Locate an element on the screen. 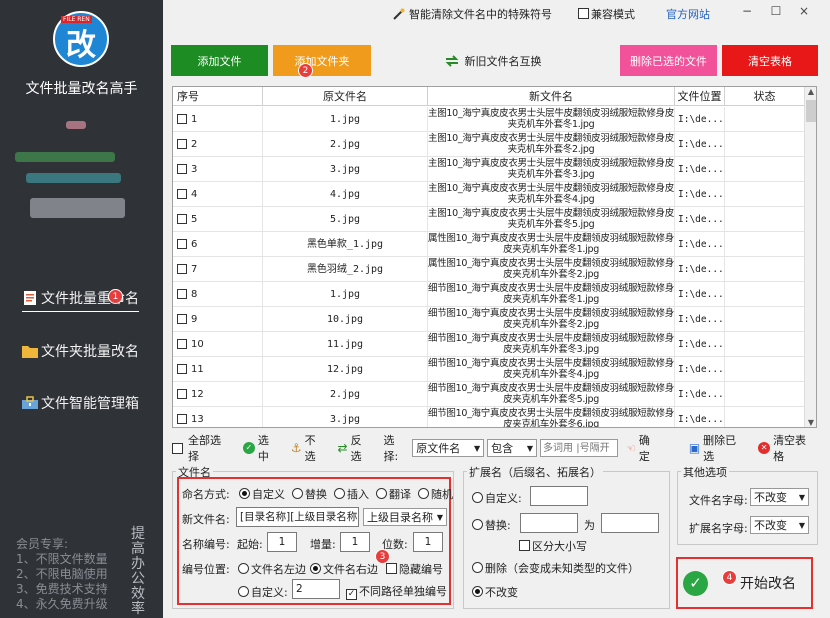  hide-number-checkbox: 隐藏编号 is located at coordinates (414, 569).